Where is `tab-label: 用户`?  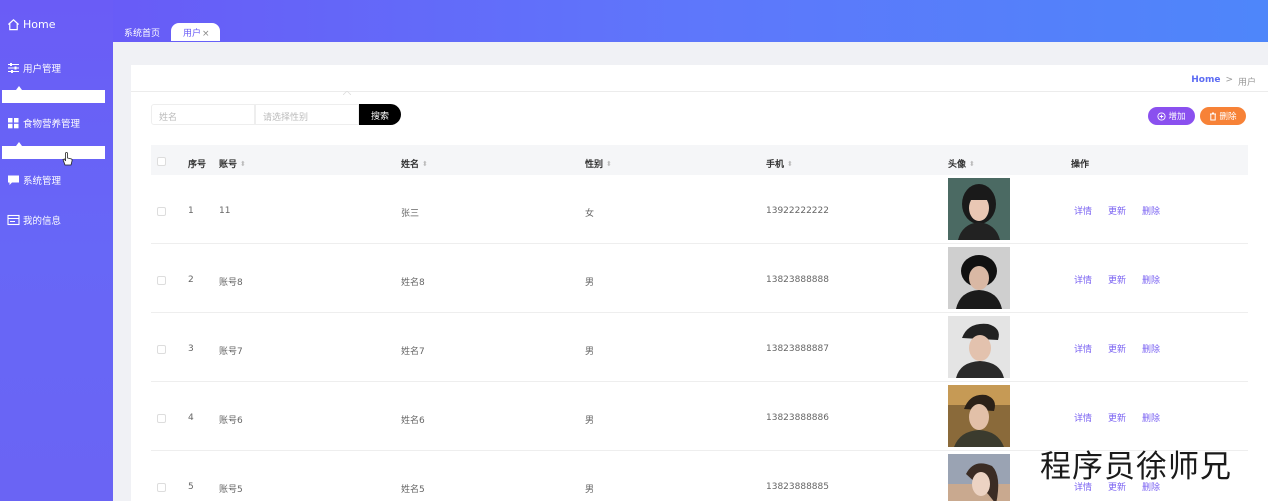 tab-label: 用户 is located at coordinates (192, 34).